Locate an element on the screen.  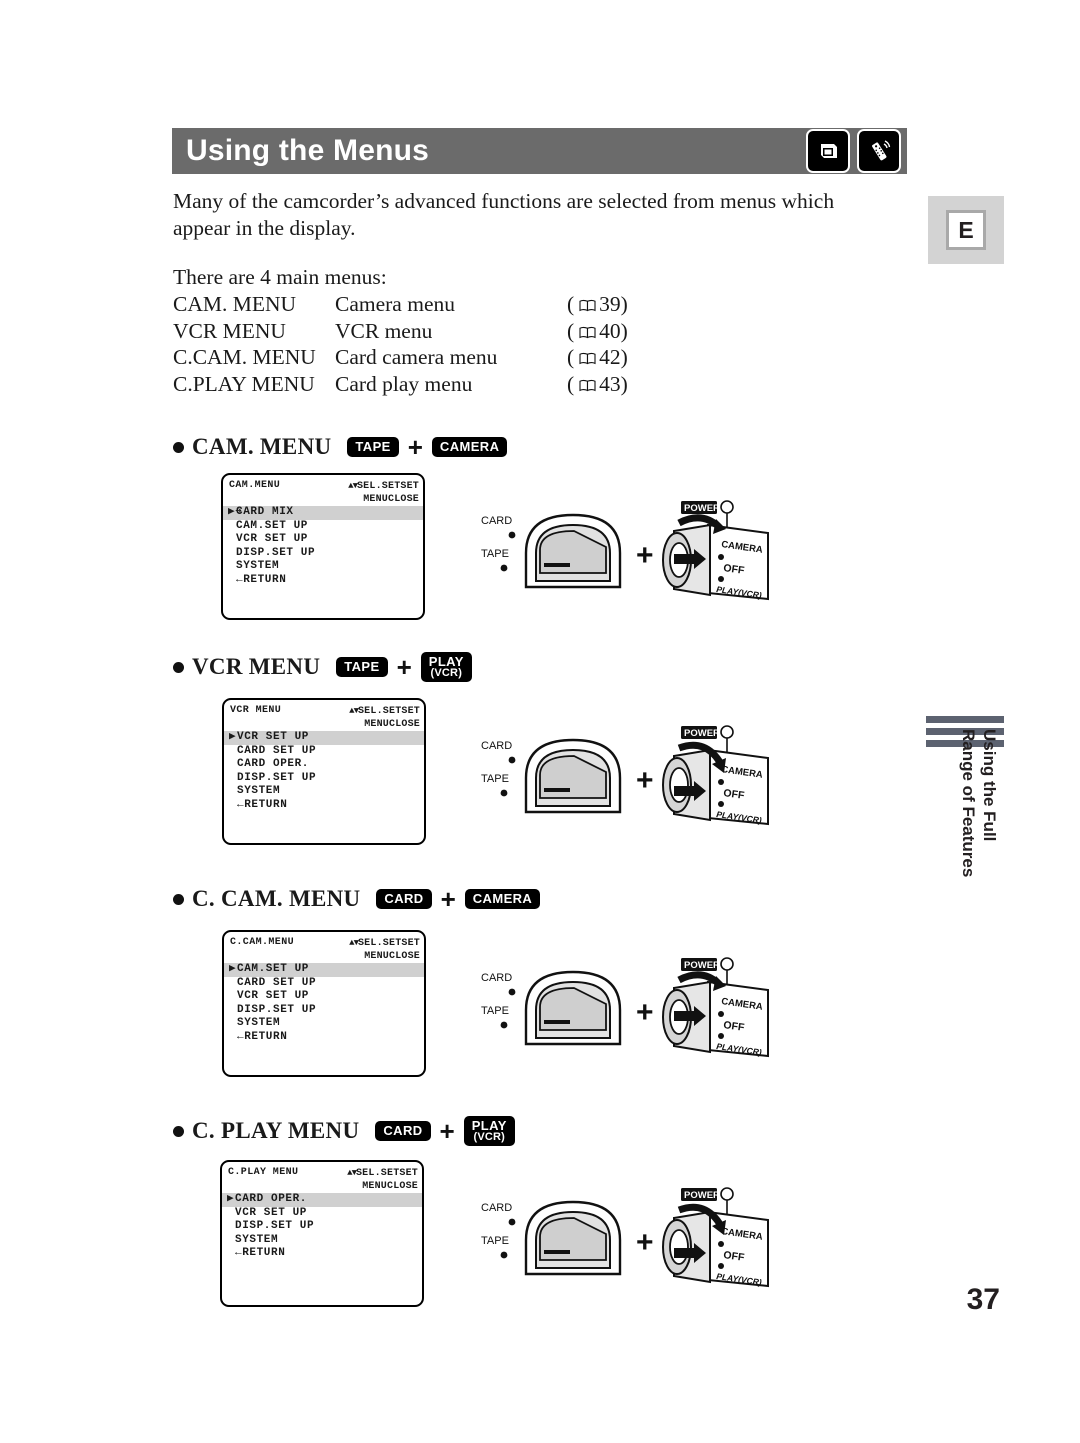
list-item: CAM.SET UP is located at coordinates (323, 527).